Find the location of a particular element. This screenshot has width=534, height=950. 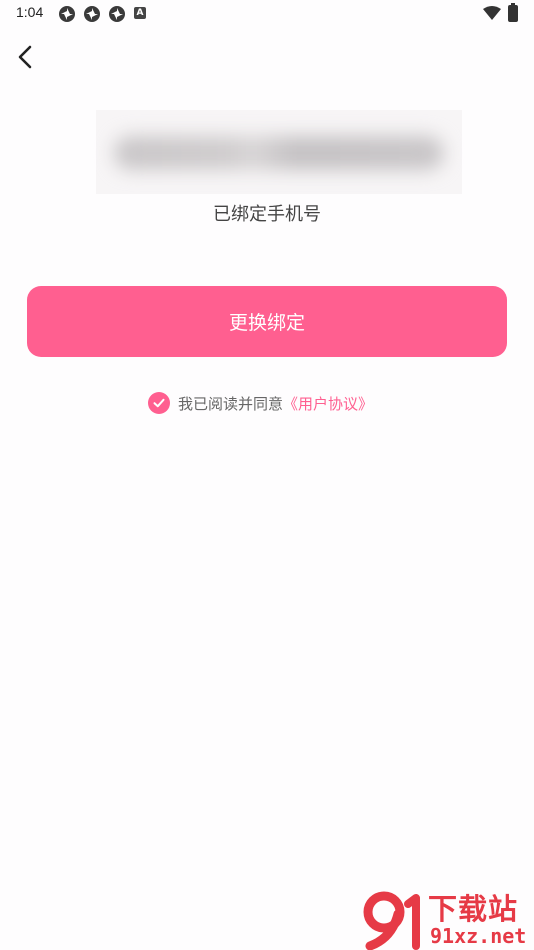

back-button is located at coordinates (25, 57).